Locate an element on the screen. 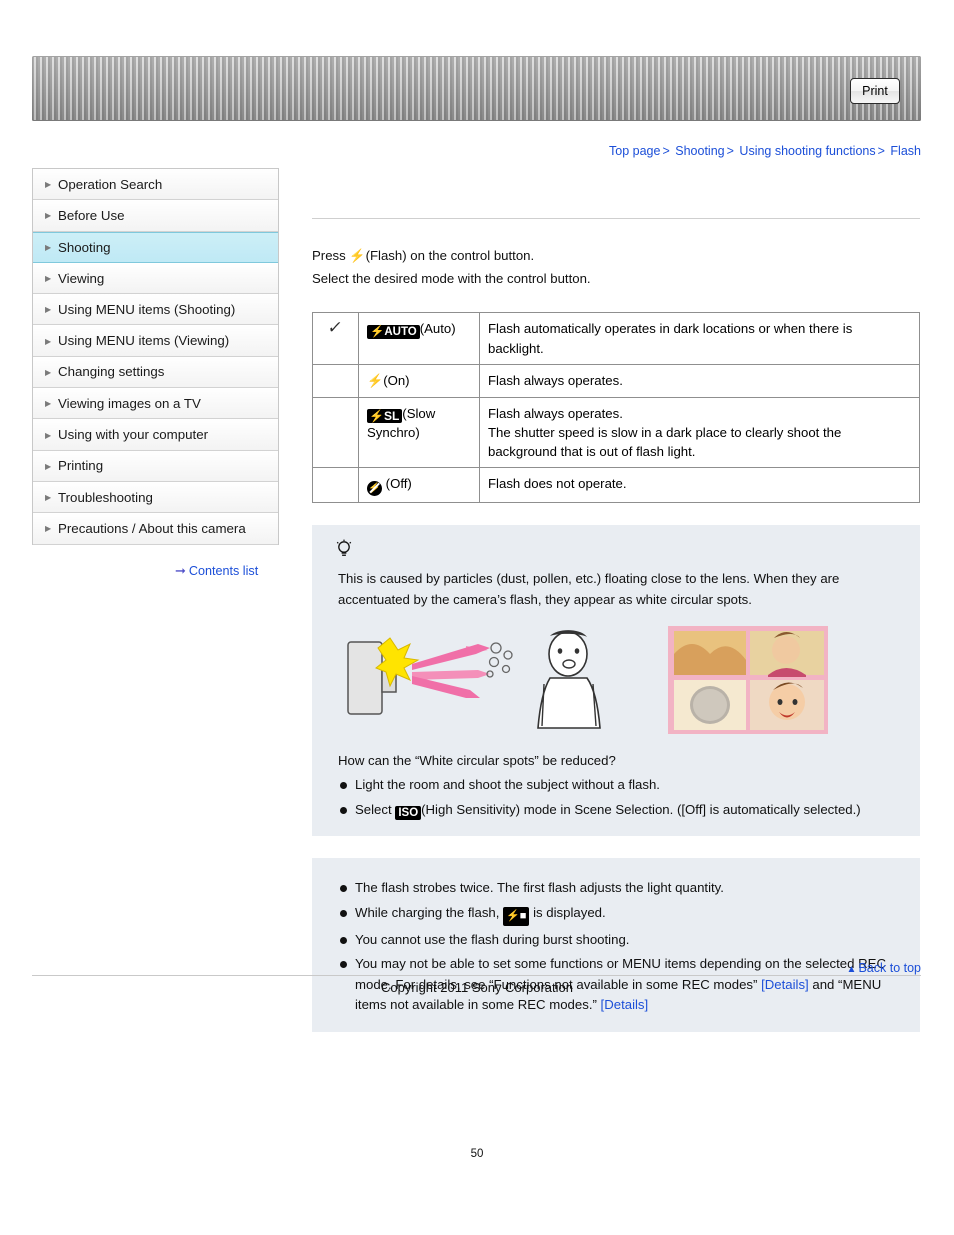 This screenshot has width=954, height=1235. flash-on-icon: ⚡ is located at coordinates (375, 380).